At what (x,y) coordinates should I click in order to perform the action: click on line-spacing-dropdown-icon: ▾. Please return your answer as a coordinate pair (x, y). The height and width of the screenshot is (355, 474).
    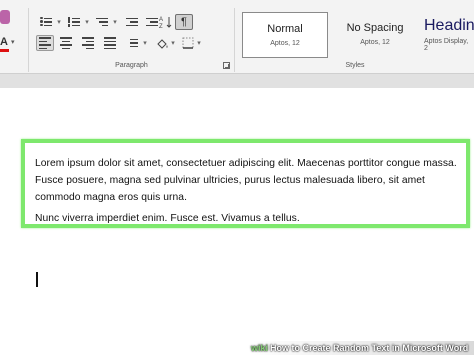
    Looking at the image, I should click on (145, 43).